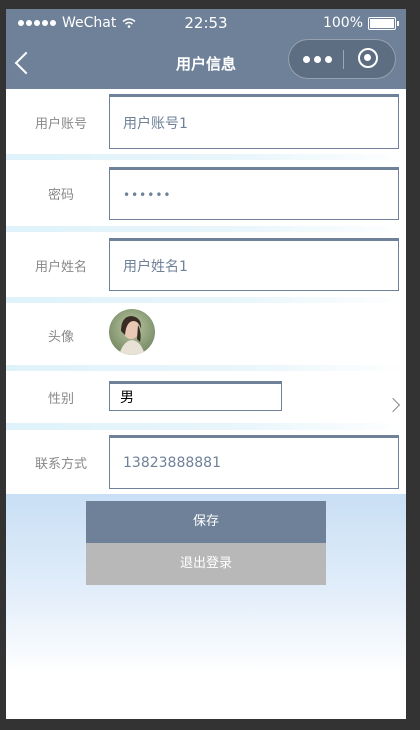 This screenshot has width=420, height=730. Describe the element at coordinates (60, 337) in the screenshot. I see `avatar-label: 头像` at that location.